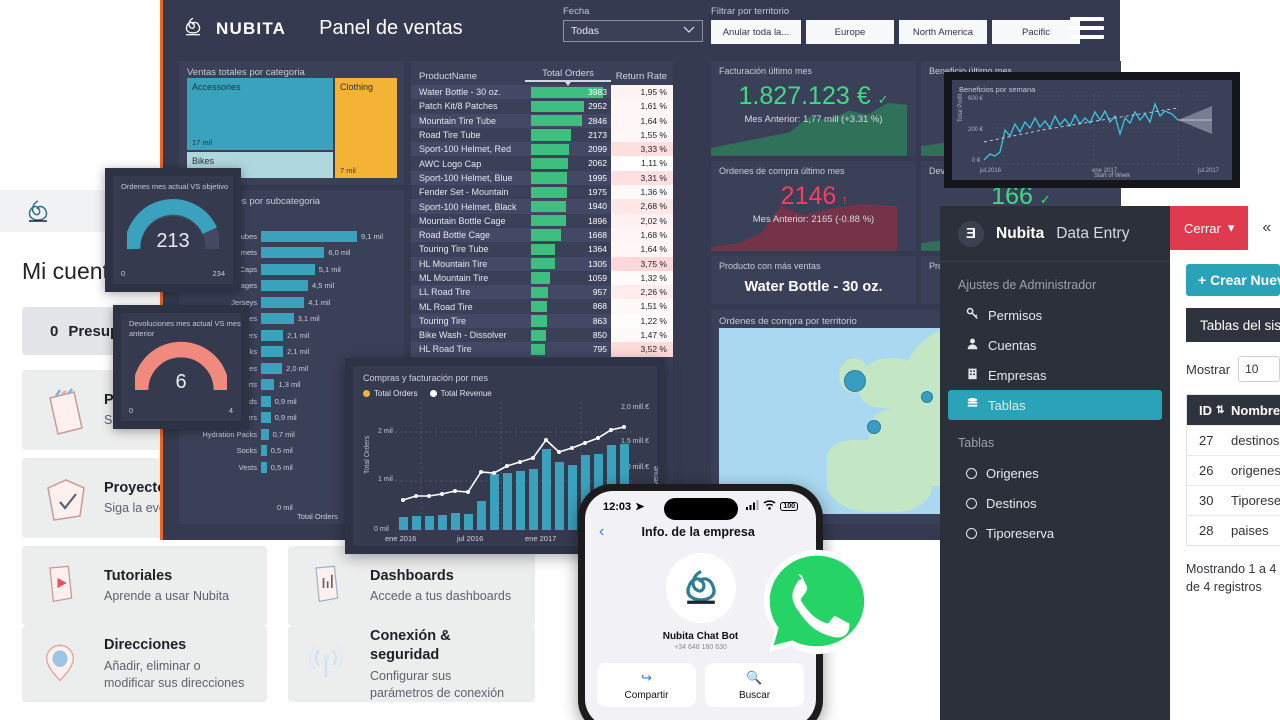 This screenshot has width=1280, height=720. What do you see at coordinates (927, 397) in the screenshot?
I see `map-dot-germany` at bounding box center [927, 397].